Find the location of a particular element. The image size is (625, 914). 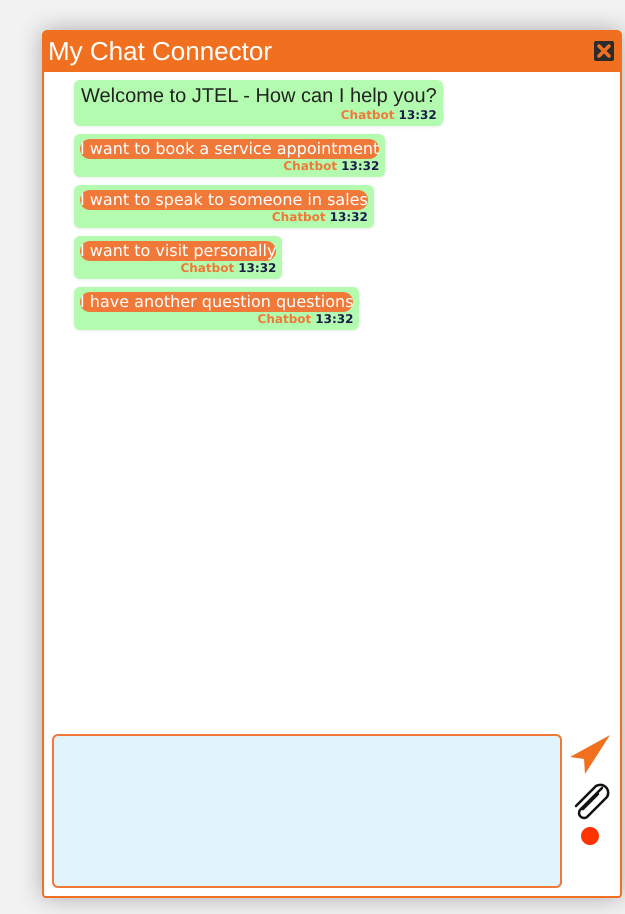

window-title: My Chat Connector is located at coordinates (160, 51).